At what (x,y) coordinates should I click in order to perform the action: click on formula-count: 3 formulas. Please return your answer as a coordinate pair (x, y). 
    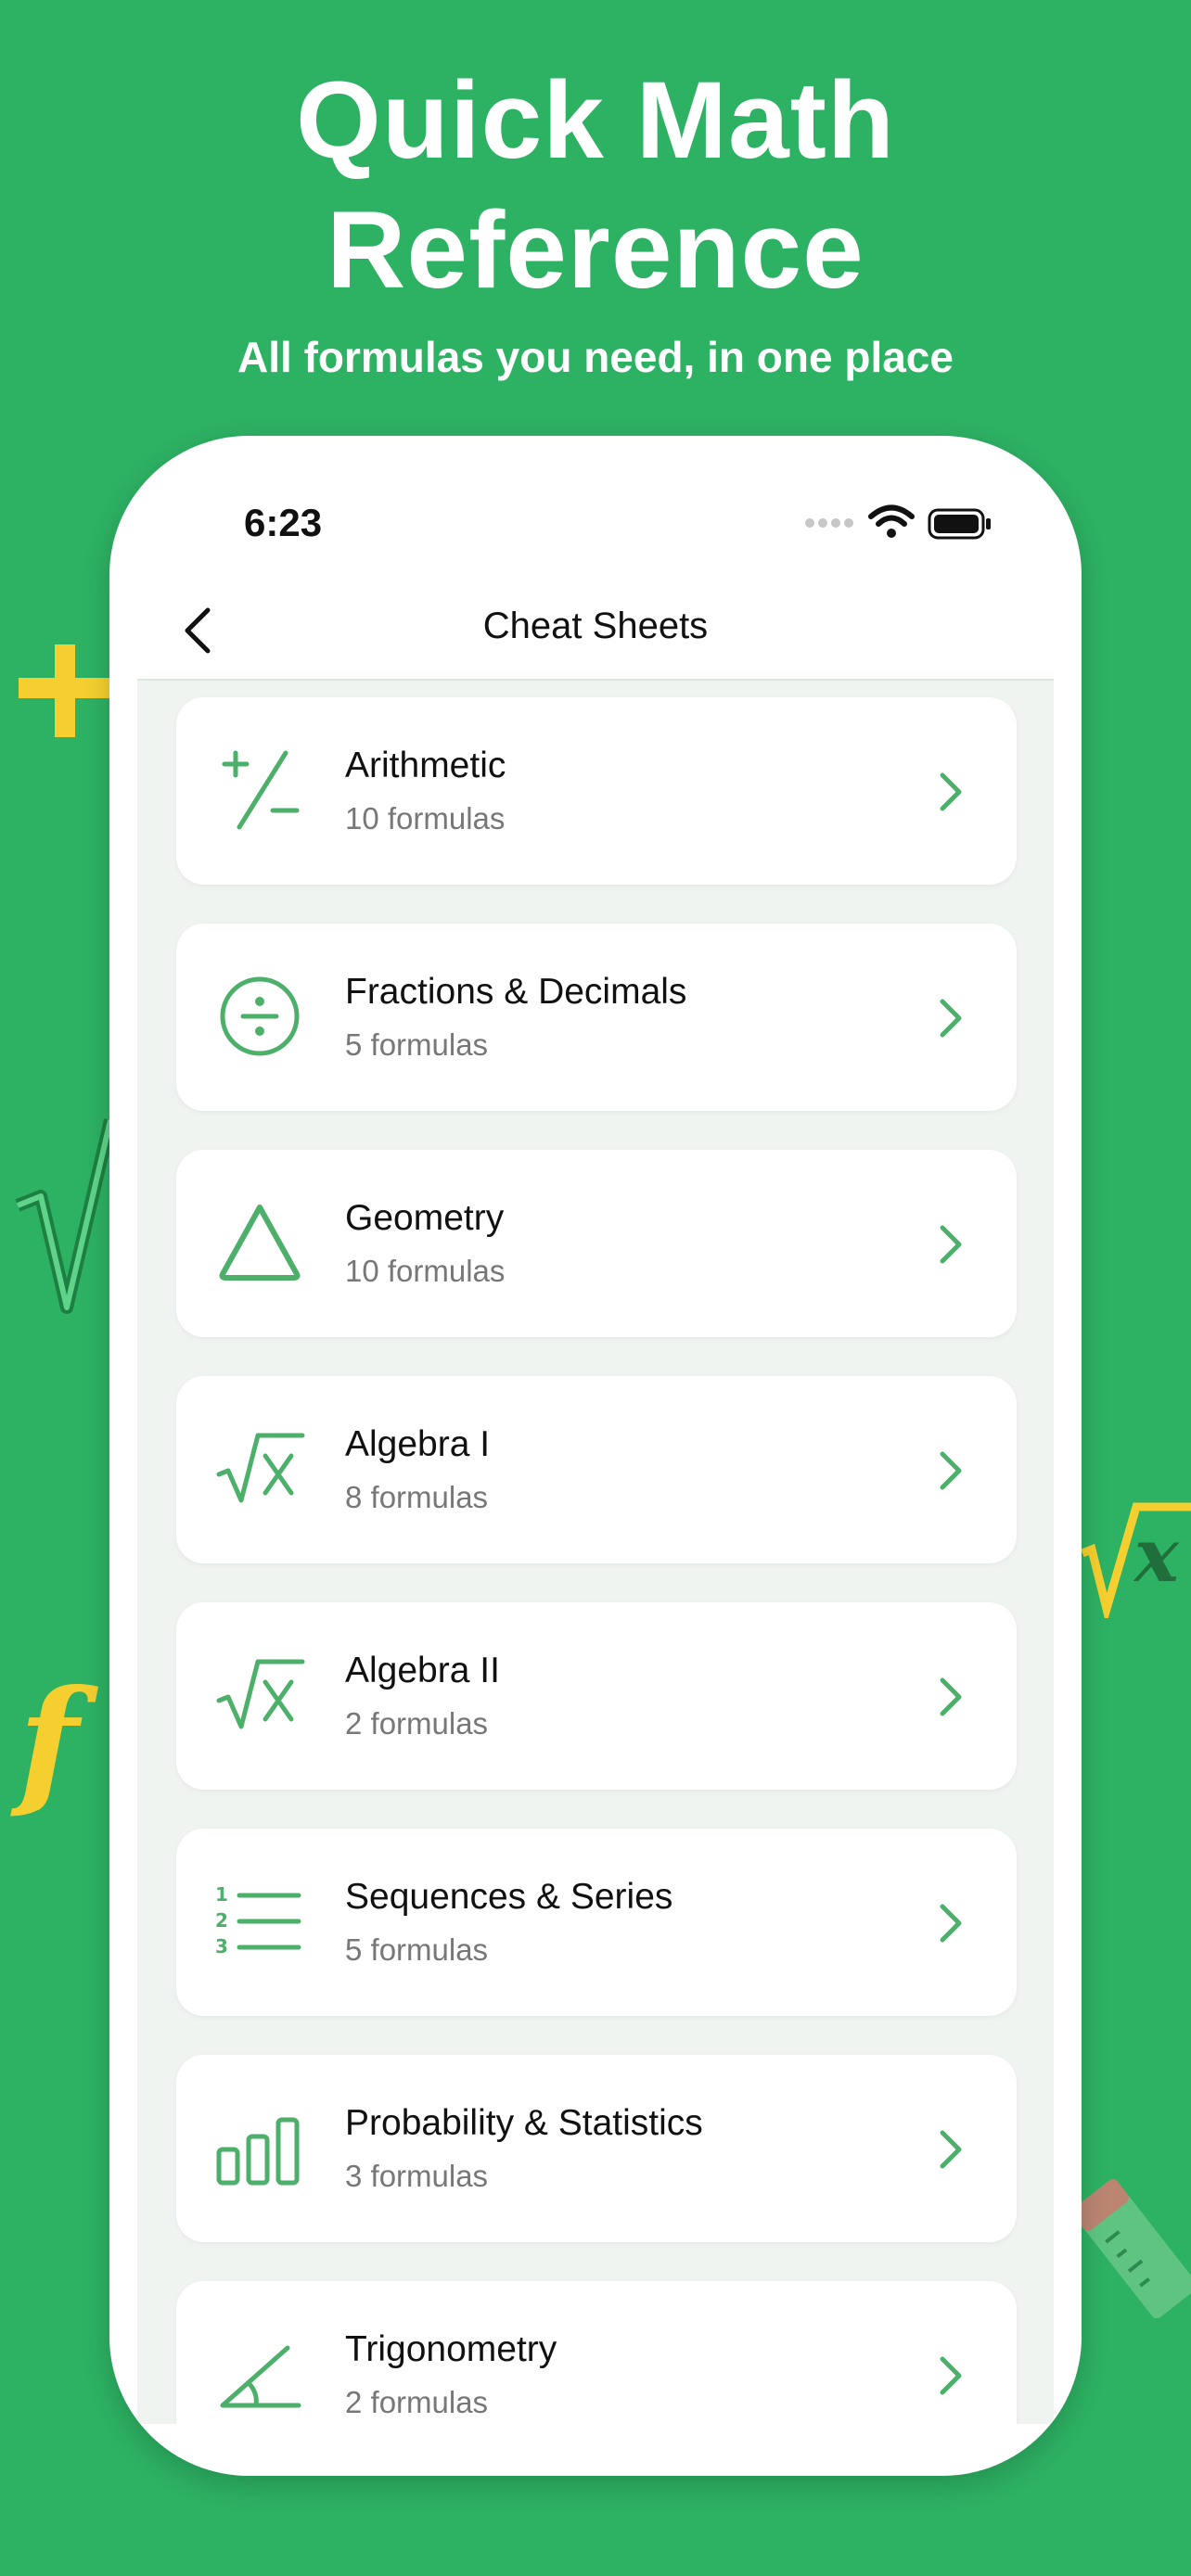
    Looking at the image, I should click on (417, 2176).